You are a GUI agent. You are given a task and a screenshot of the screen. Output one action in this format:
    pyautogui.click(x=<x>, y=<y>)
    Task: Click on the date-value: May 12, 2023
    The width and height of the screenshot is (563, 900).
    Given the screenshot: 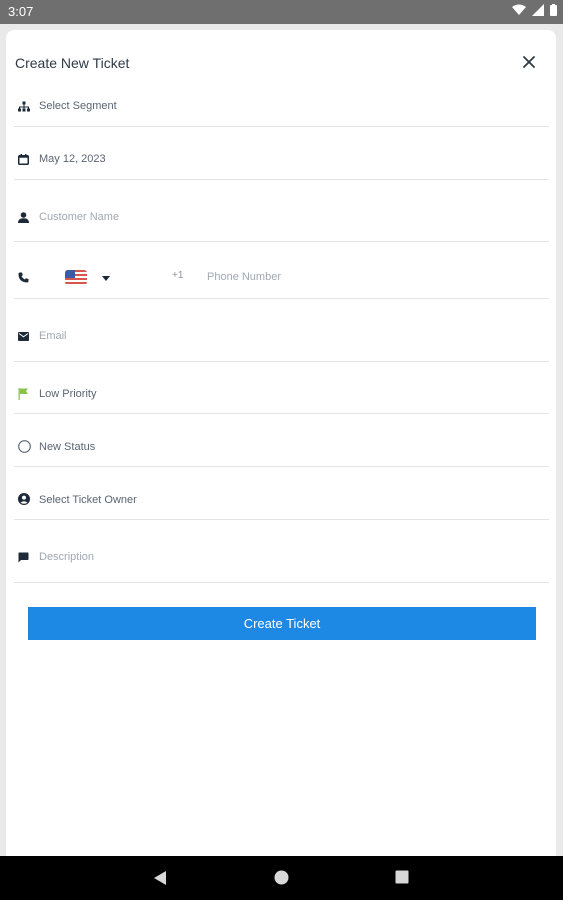 What is the action you would take?
    pyautogui.click(x=72, y=159)
    